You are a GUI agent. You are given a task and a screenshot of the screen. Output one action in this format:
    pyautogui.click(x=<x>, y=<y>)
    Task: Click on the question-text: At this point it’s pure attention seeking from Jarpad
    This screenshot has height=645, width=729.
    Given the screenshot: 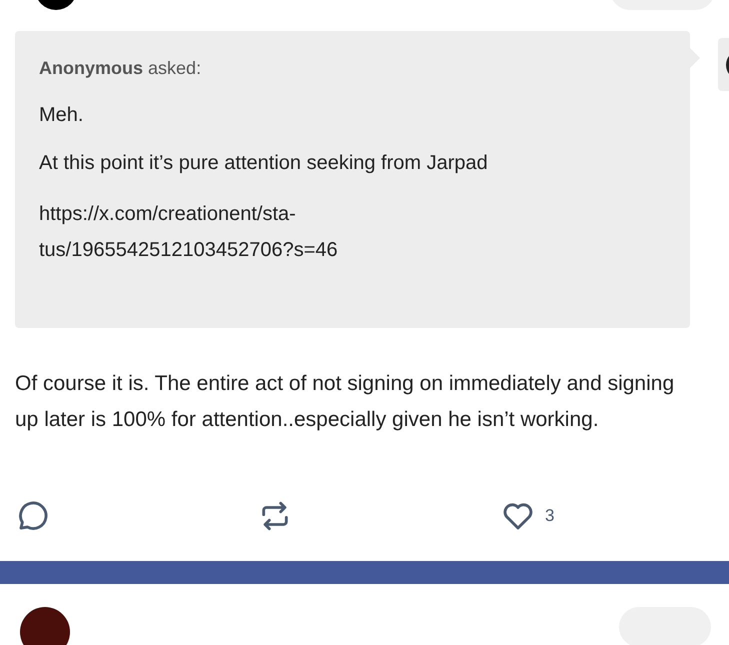 What is the action you would take?
    pyautogui.click(x=264, y=163)
    